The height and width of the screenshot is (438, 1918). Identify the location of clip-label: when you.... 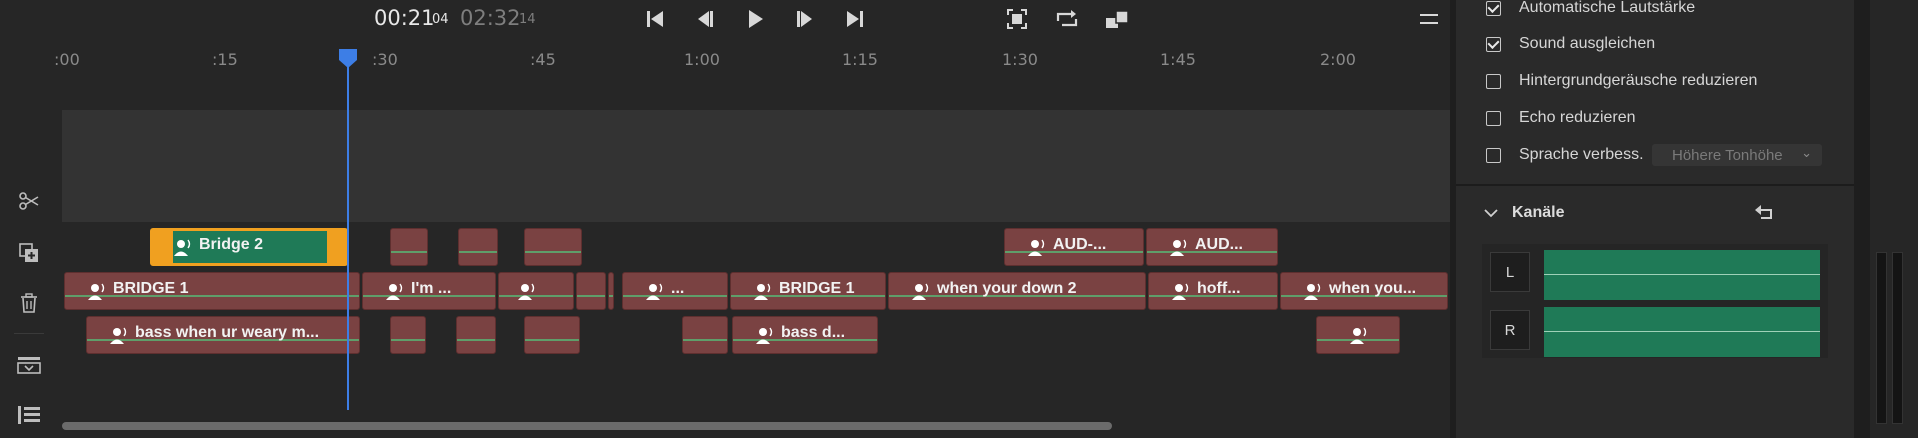
(1373, 288).